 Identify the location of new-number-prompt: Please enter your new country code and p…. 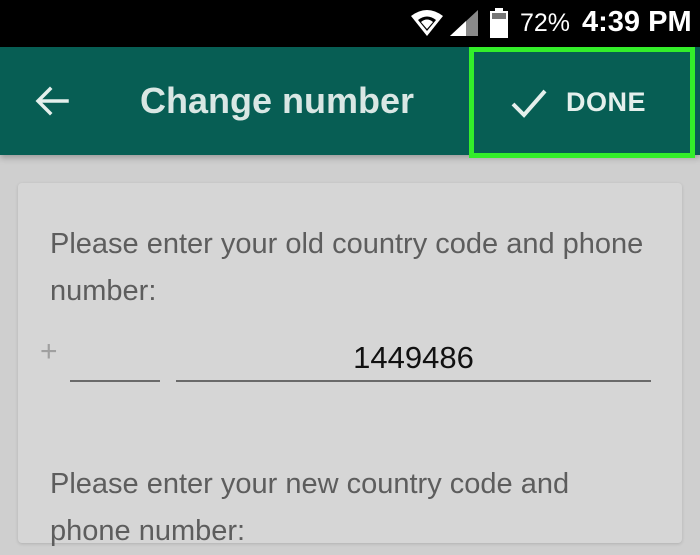
(310, 507).